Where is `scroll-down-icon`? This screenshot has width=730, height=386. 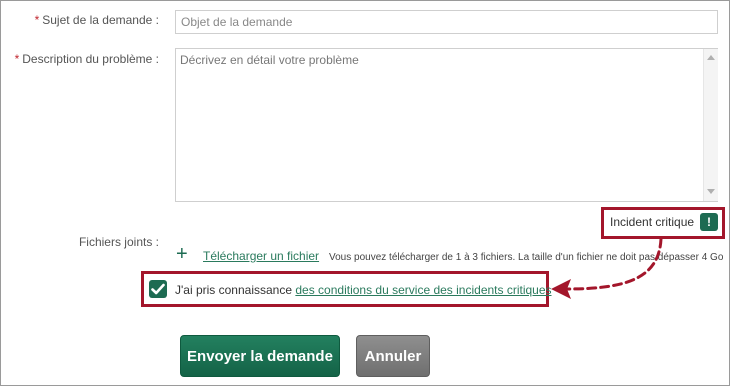 scroll-down-icon is located at coordinates (711, 191).